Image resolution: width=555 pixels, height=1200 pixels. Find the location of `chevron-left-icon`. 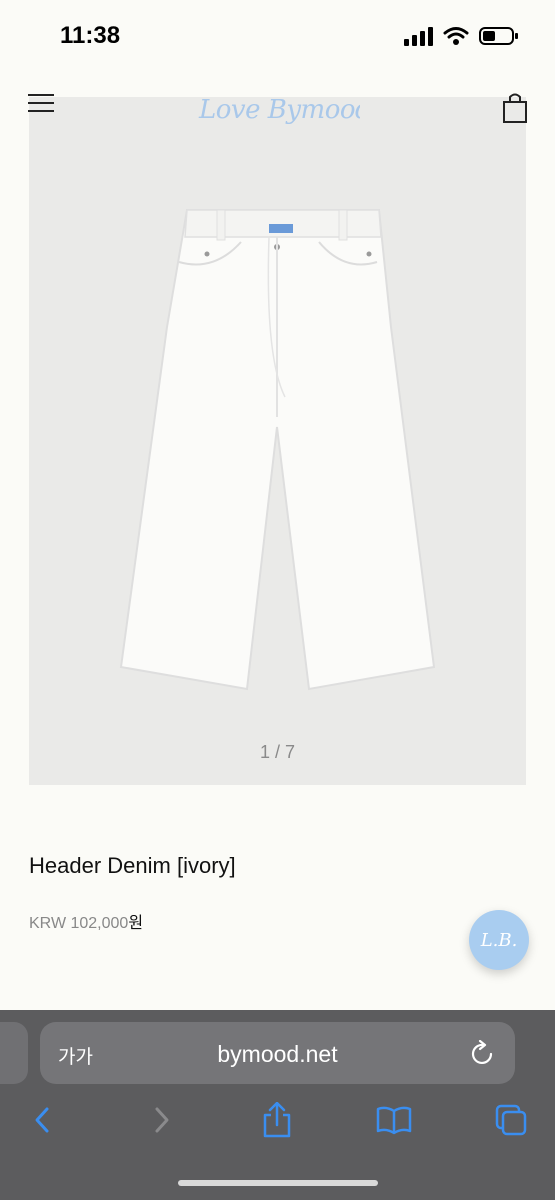

chevron-left-icon is located at coordinates (42, 1120).